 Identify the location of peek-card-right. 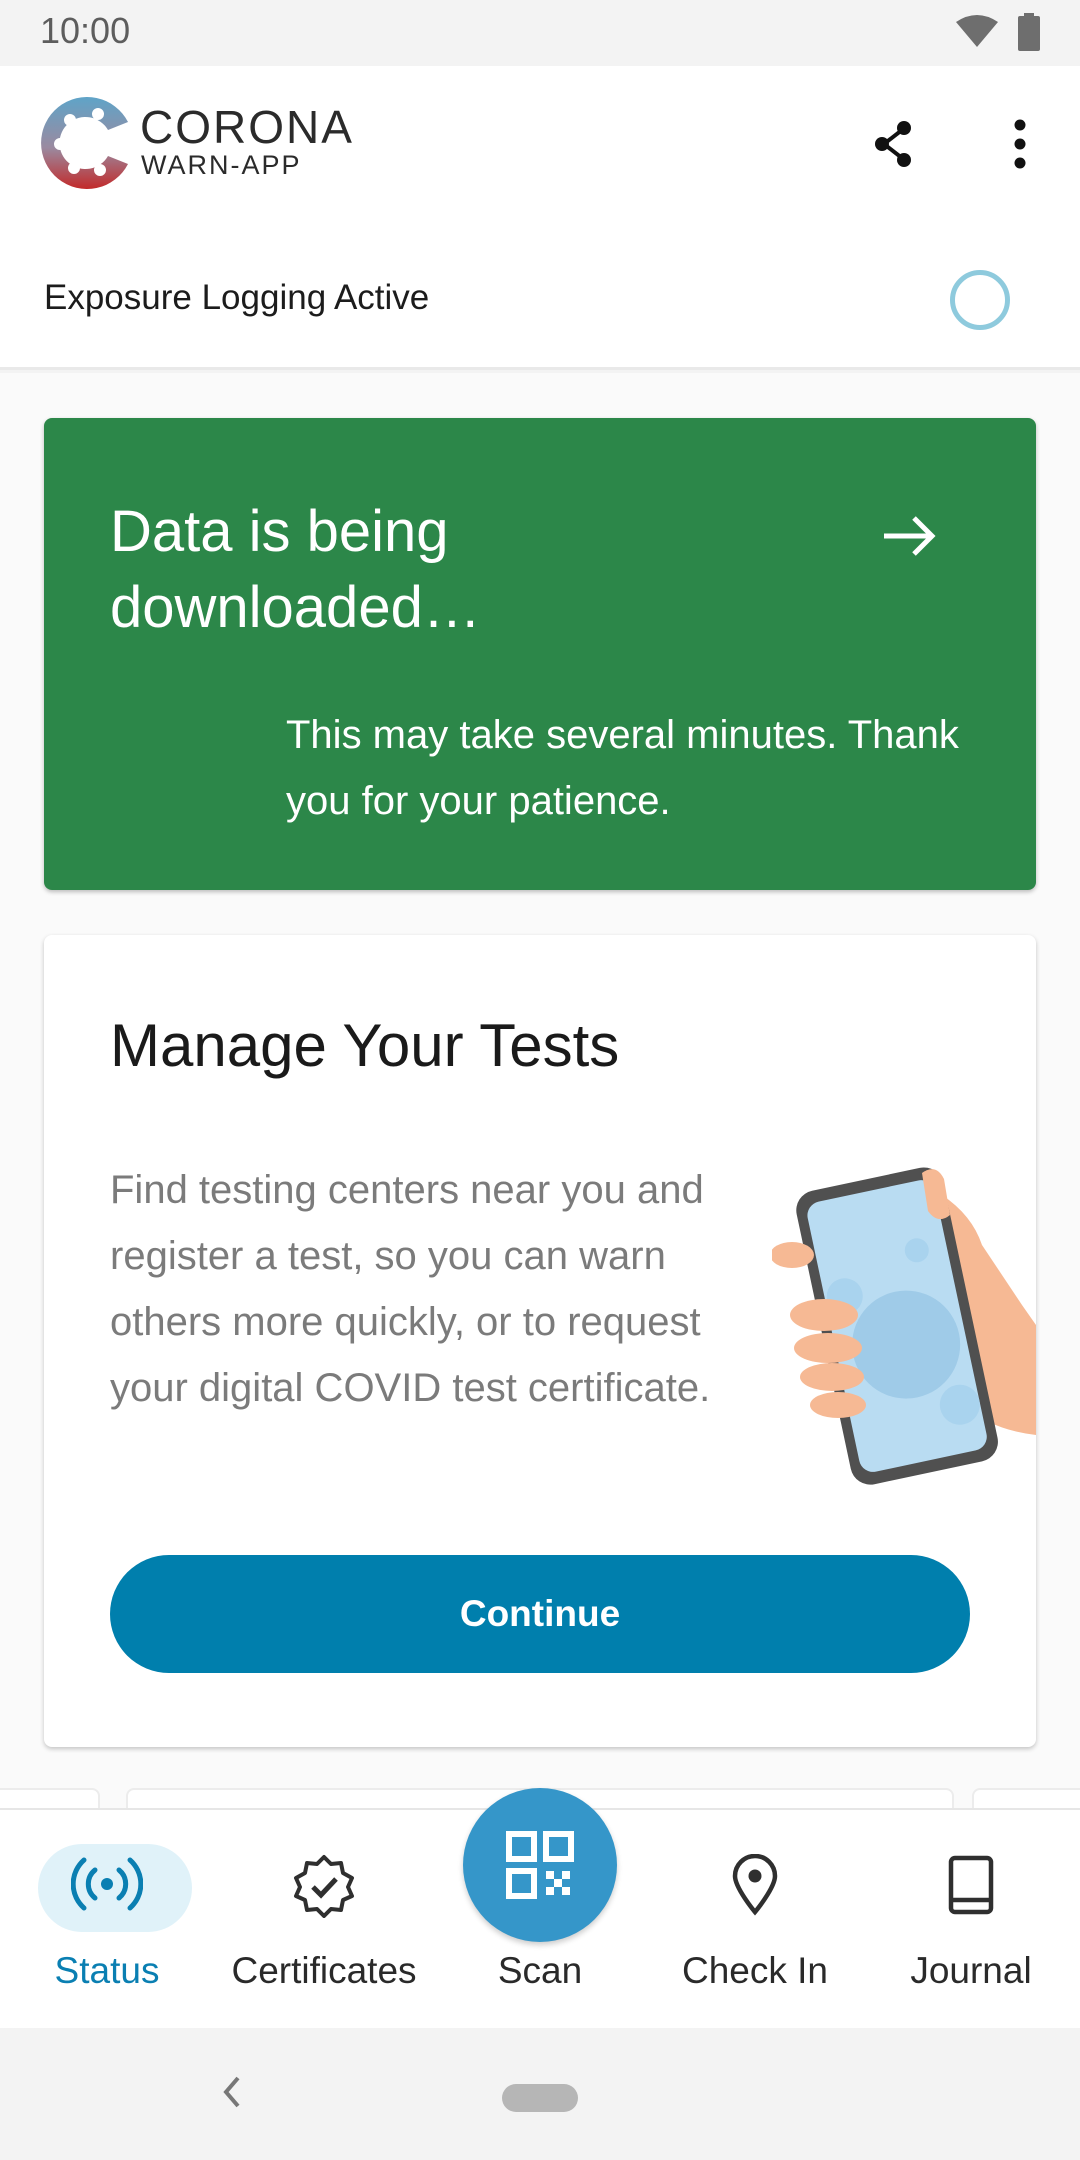
(1026, 1798).